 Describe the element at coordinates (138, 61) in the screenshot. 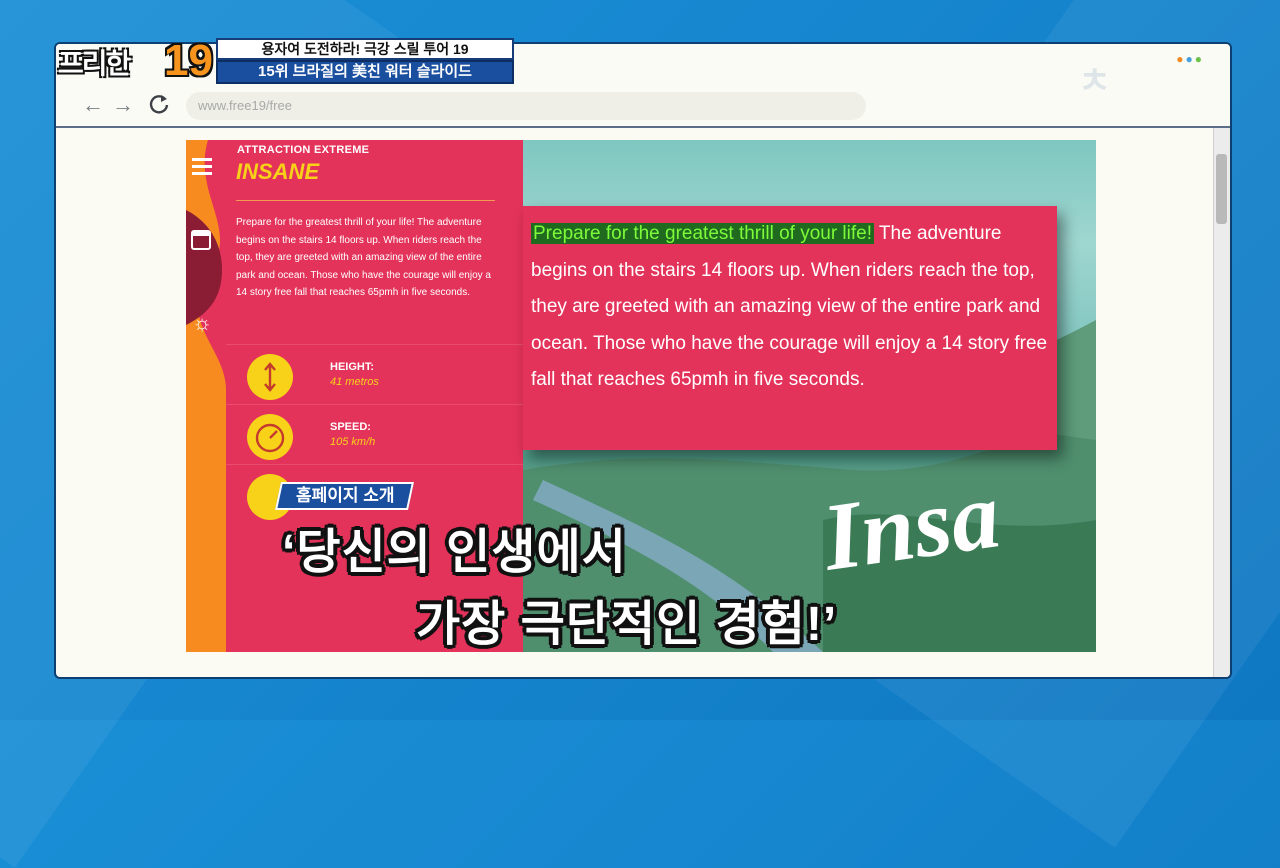

I see `show-logo: 프리한 19` at that location.